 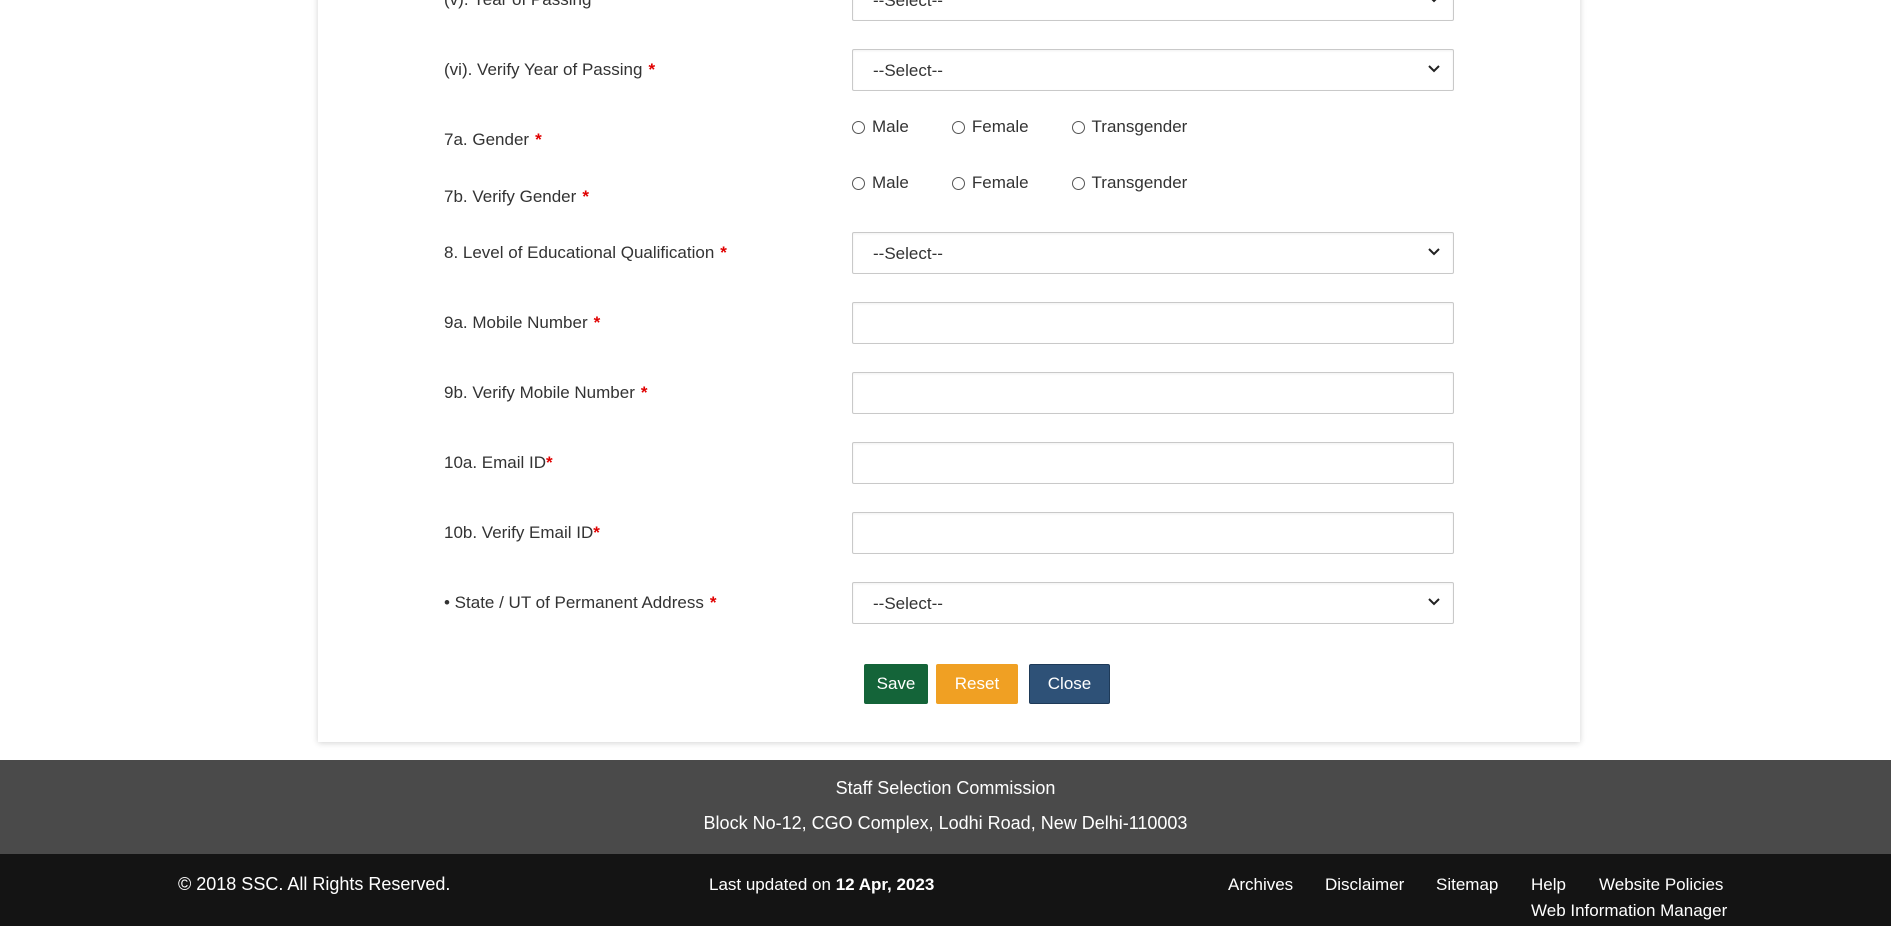 I want to click on email-row: 10a. Email ID*, so click(x=950, y=463).